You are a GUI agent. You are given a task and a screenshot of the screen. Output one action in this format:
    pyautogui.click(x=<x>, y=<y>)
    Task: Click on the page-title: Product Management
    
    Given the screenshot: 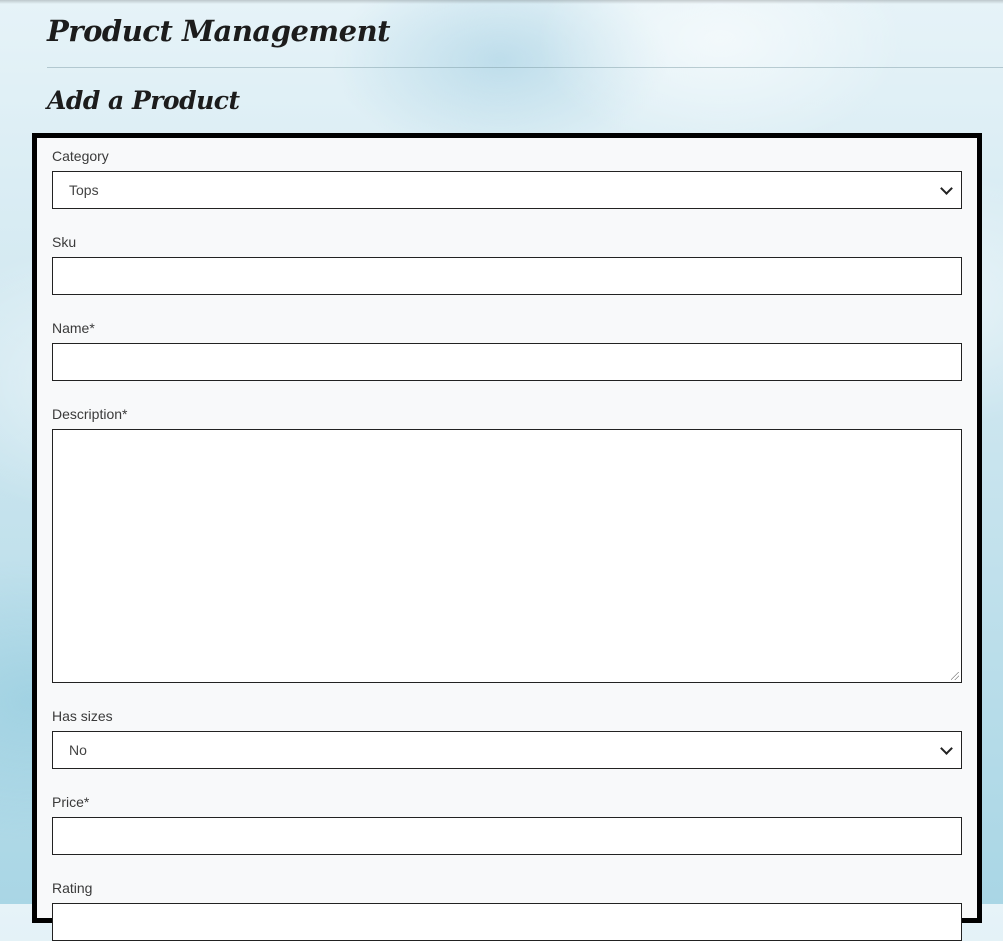 What is the action you would take?
    pyautogui.click(x=219, y=31)
    